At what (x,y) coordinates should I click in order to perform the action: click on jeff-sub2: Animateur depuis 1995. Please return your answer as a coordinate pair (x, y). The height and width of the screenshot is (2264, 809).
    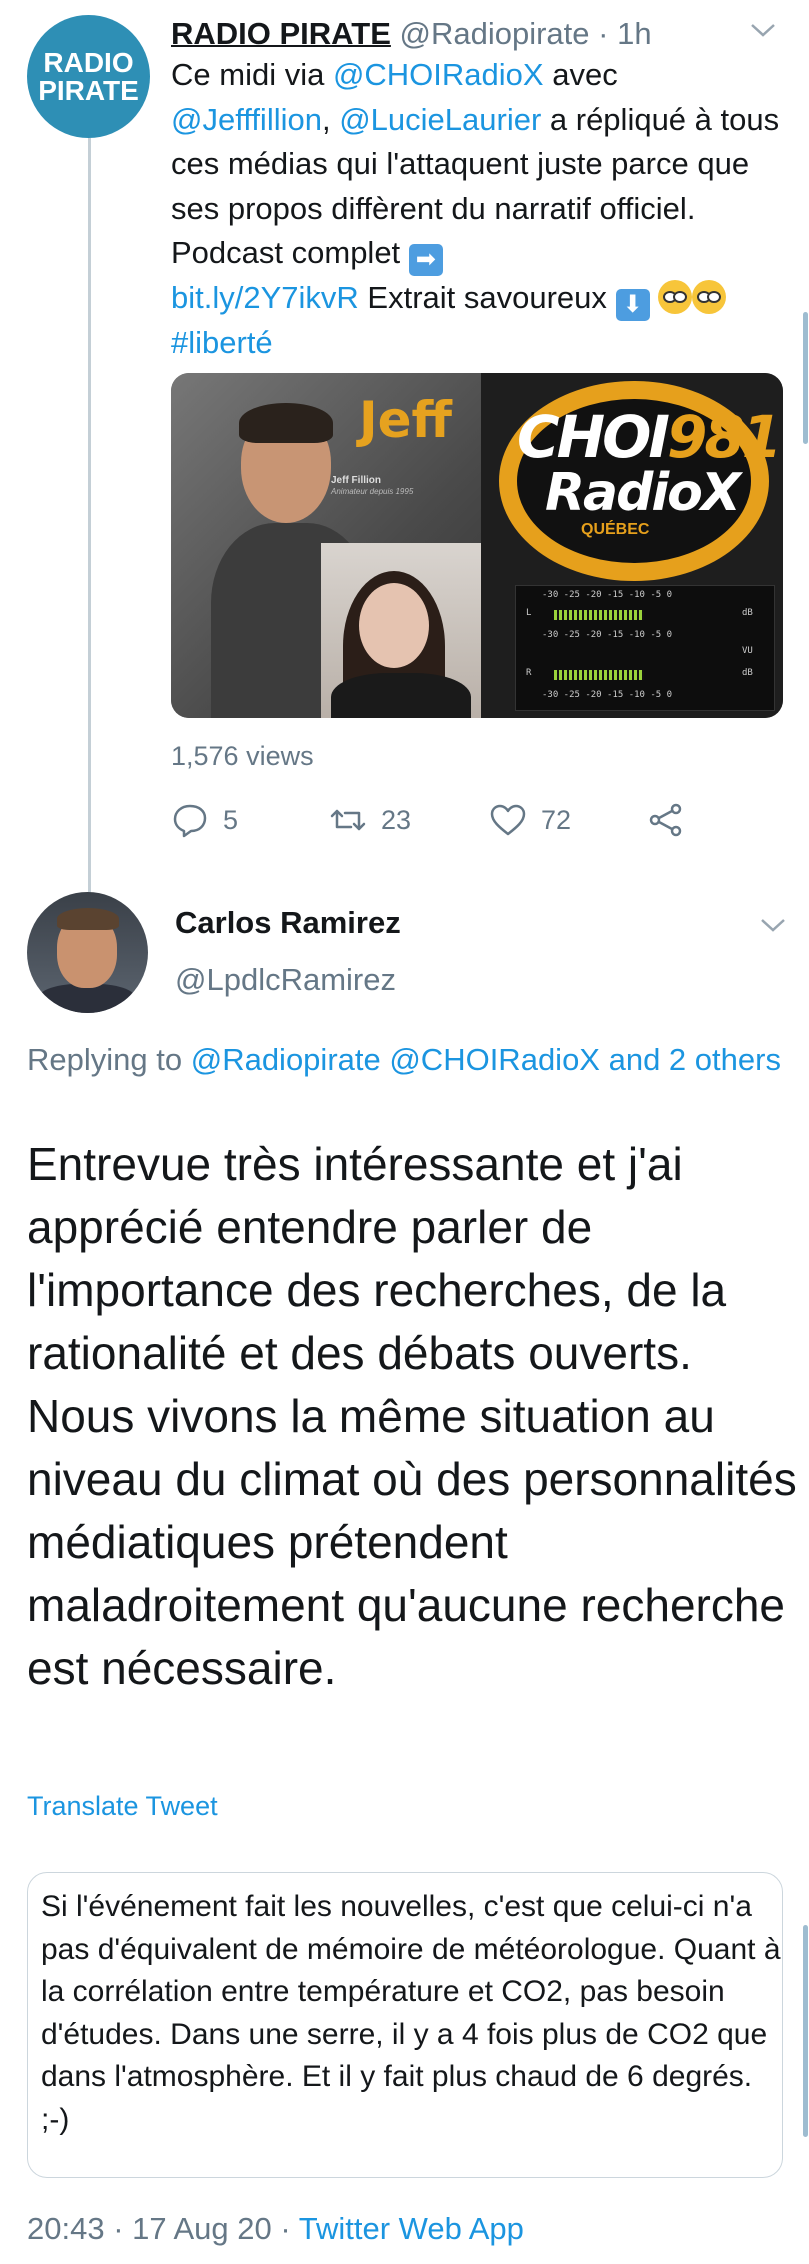
    Looking at the image, I should click on (372, 491).